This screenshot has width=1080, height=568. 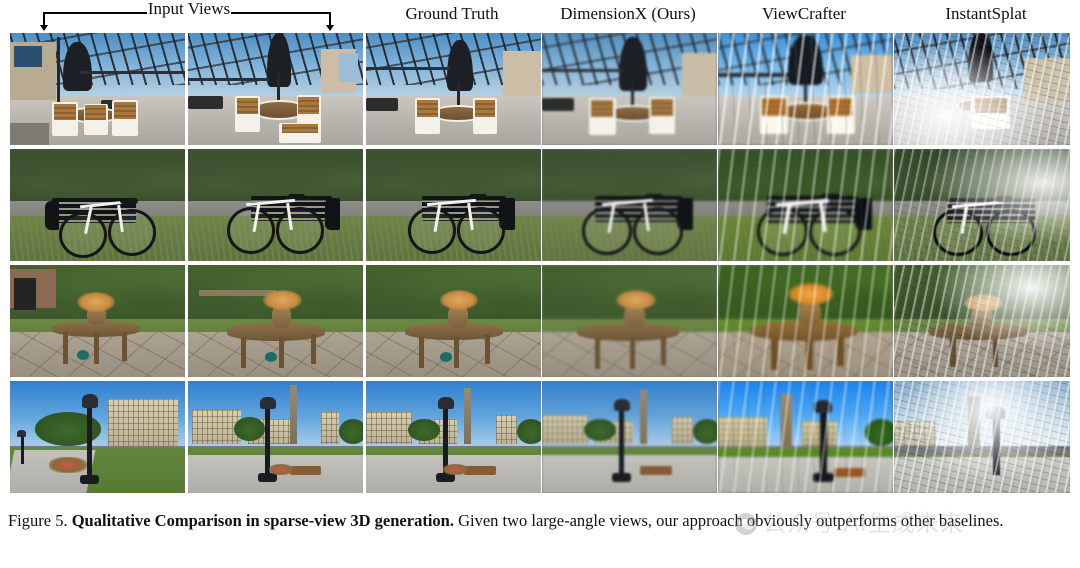 I want to click on caption-prefix: Figure 5., so click(x=38, y=520).